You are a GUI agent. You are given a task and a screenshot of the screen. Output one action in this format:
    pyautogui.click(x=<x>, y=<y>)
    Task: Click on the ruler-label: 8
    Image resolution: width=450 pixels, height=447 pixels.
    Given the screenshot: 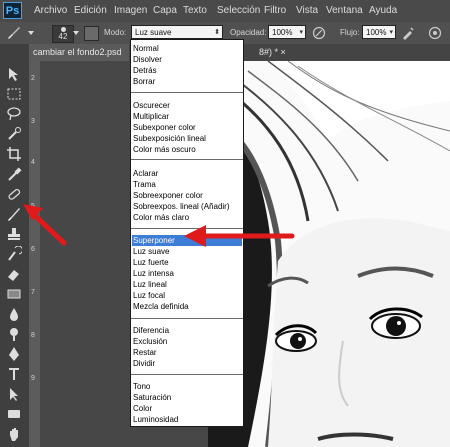 What is the action you would take?
    pyautogui.click(x=33, y=335)
    